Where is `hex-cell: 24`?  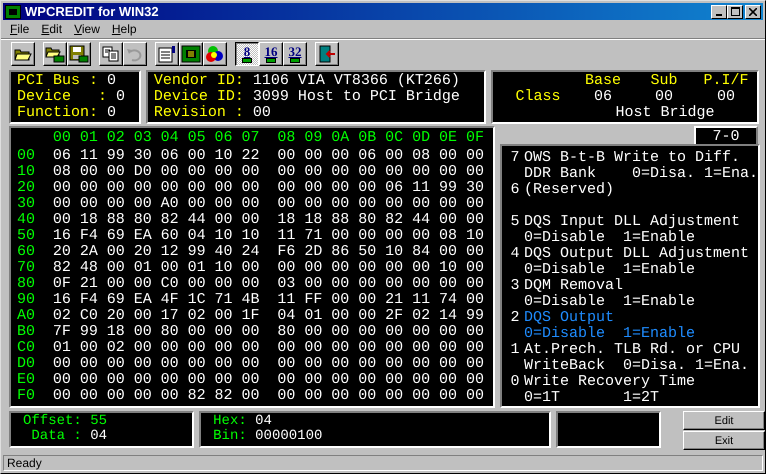
hex-cell: 24 is located at coordinates (254, 252).